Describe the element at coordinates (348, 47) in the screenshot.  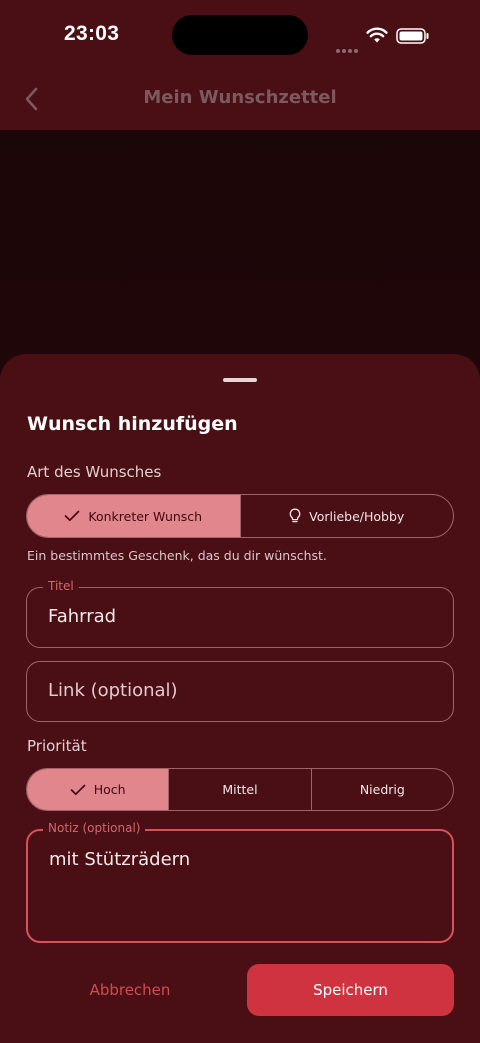
I see `signal-dots-icon` at that location.